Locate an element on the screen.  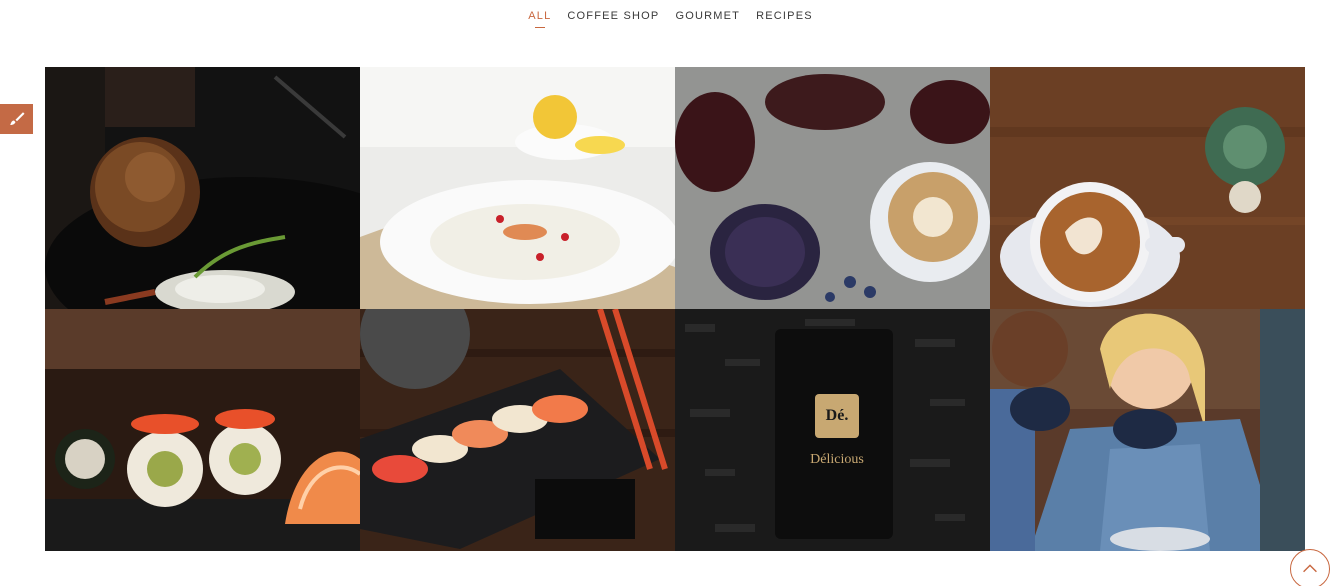
gallery-item-blueberry-toast is located at coordinates (832, 188).